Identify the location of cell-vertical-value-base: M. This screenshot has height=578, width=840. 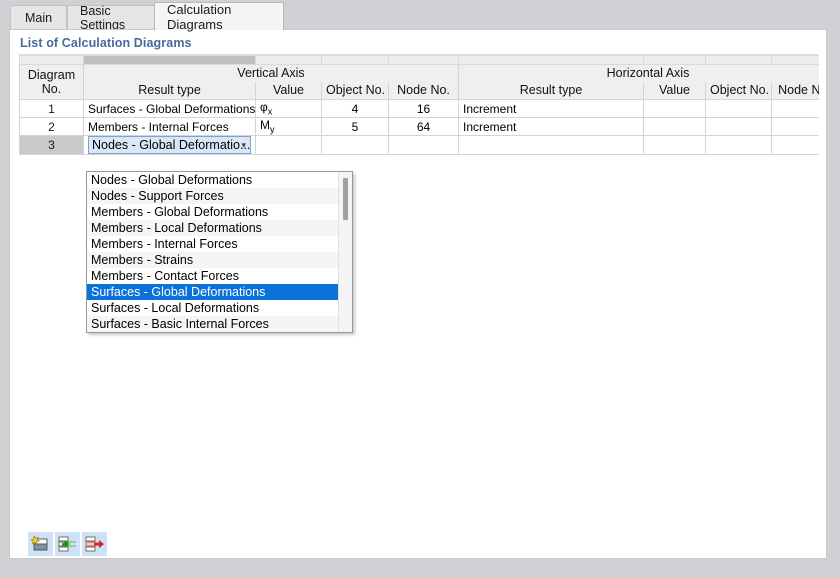
(265, 125).